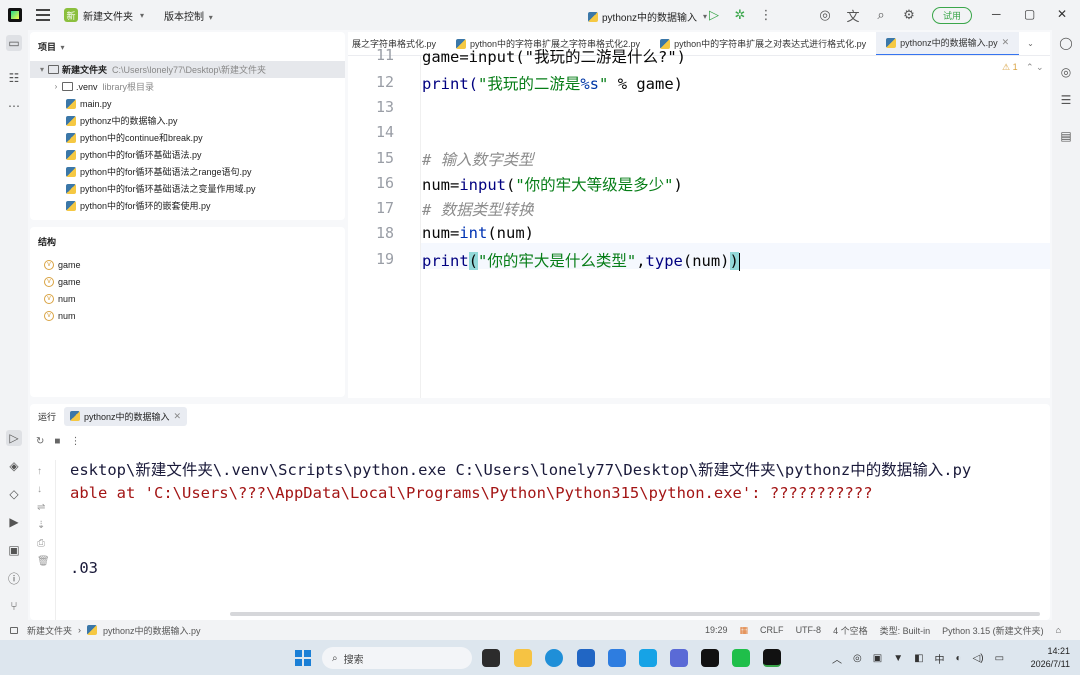 This screenshot has width=1080, height=675. What do you see at coordinates (14, 438) in the screenshot?
I see `run-tool-icon: ▷` at bounding box center [14, 438].